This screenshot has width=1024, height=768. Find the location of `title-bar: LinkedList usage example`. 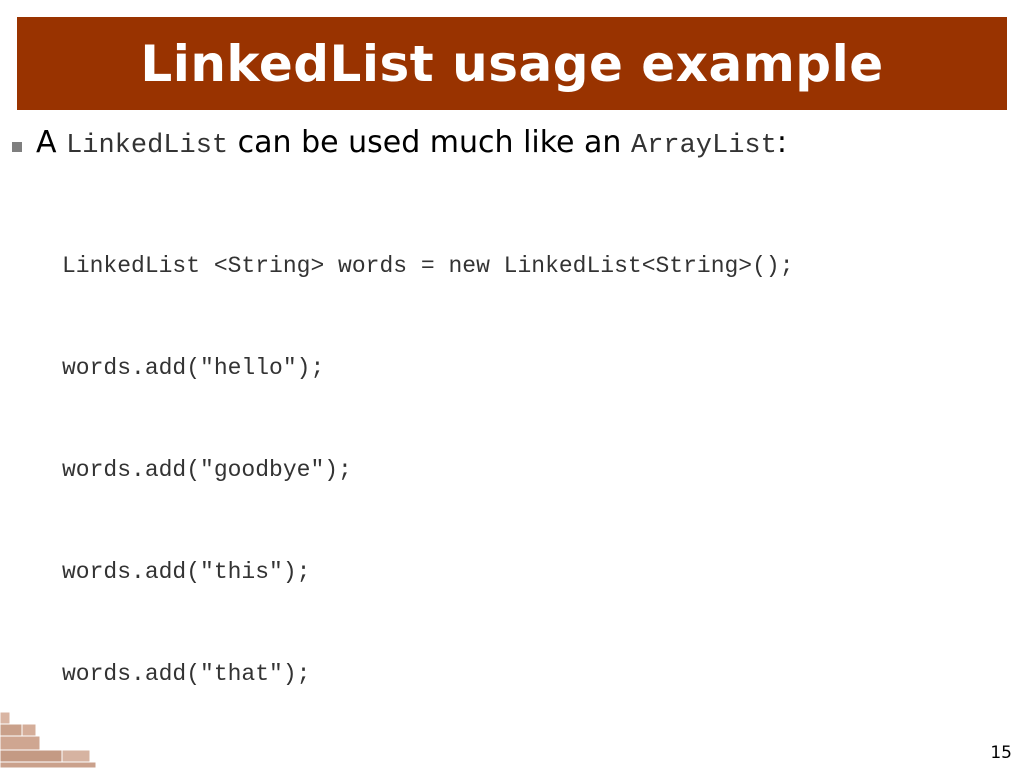

title-bar: LinkedList usage example is located at coordinates (512, 63).